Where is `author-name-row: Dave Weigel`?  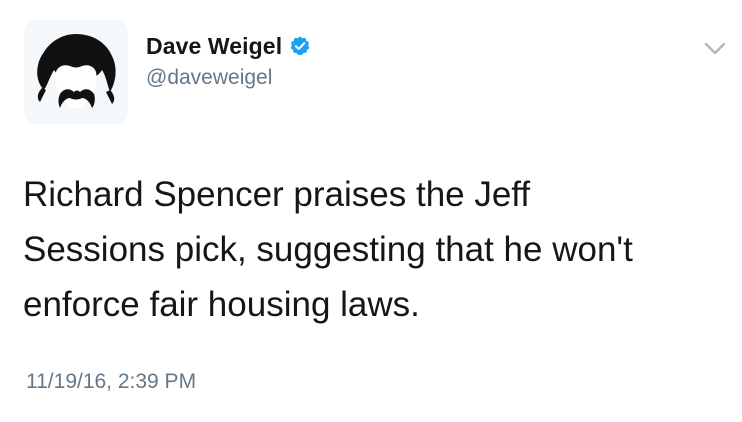
author-name-row: Dave Weigel is located at coordinates (228, 46).